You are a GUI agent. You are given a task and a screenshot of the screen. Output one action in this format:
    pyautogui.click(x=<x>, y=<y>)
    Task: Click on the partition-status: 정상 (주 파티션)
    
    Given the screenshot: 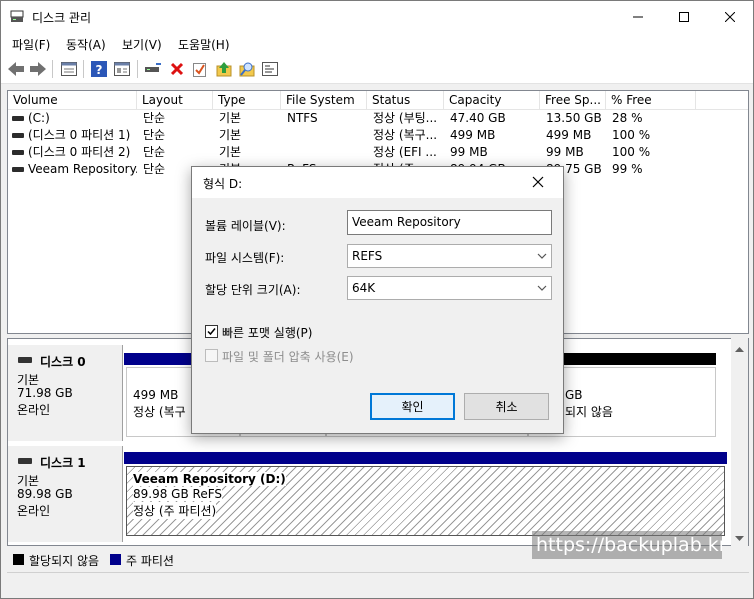 What is the action you would take?
    pyautogui.click(x=175, y=510)
    